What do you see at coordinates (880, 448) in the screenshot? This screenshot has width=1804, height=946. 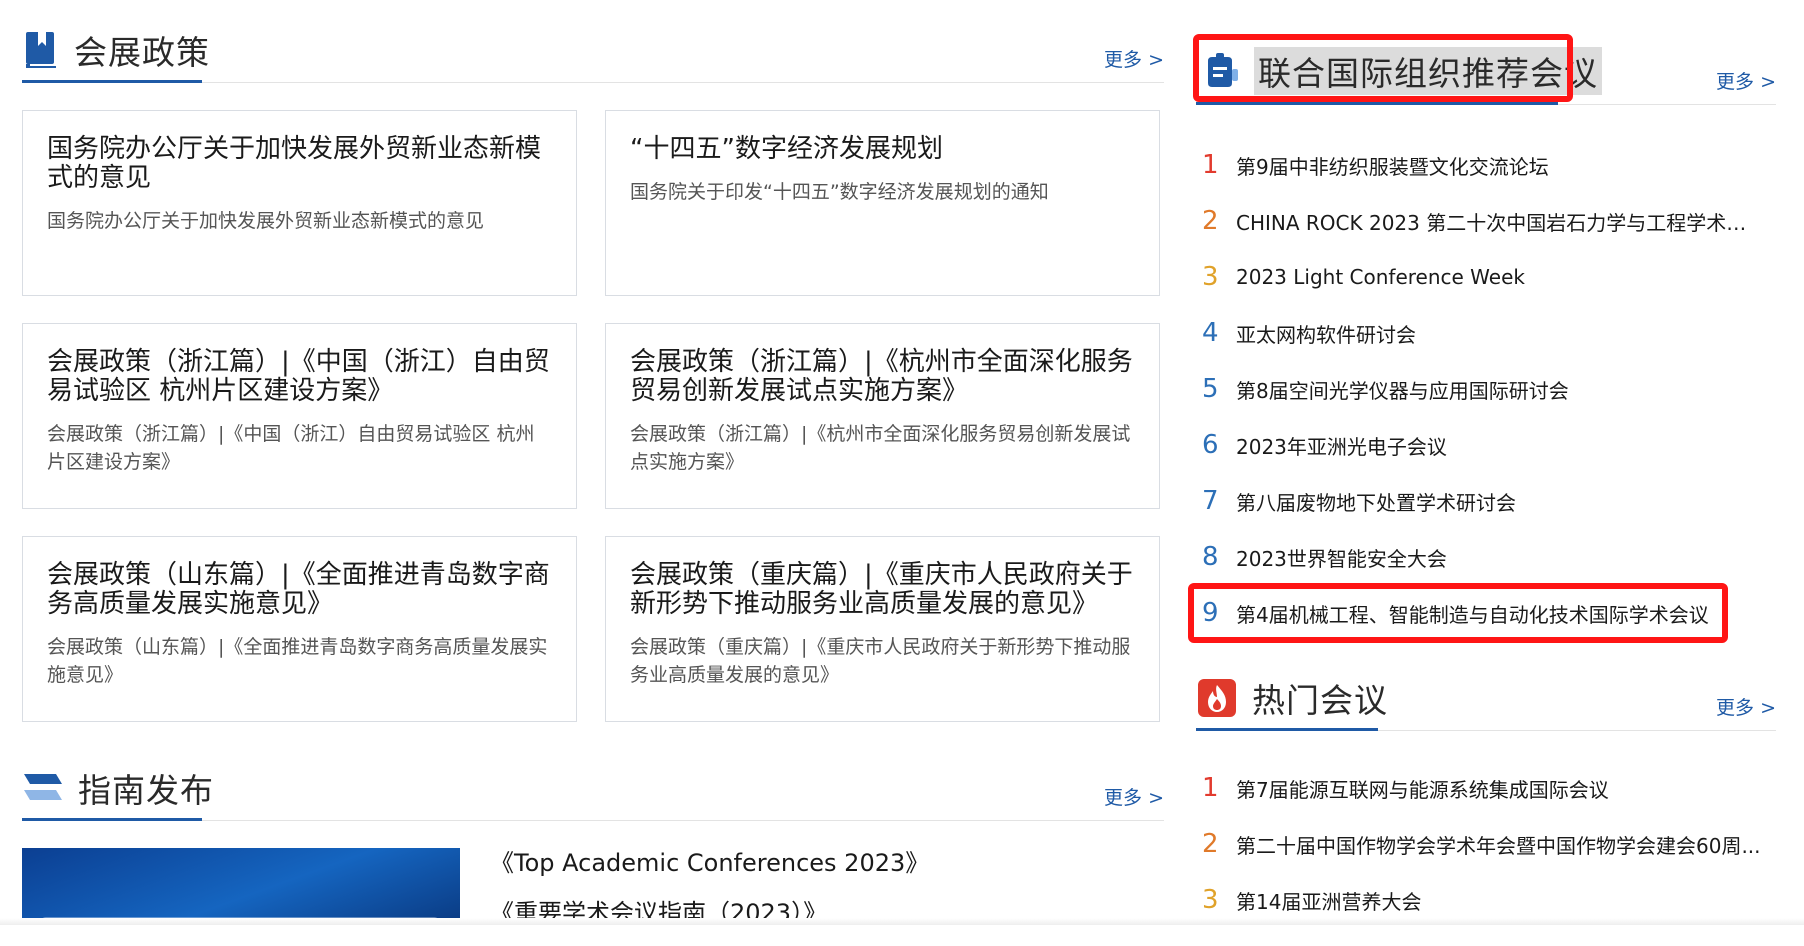 I see `policy-card-desc: 会展政策（浙江篇）|《杭州市全面深化服务贸易创新发展试点实施方案》` at bounding box center [880, 448].